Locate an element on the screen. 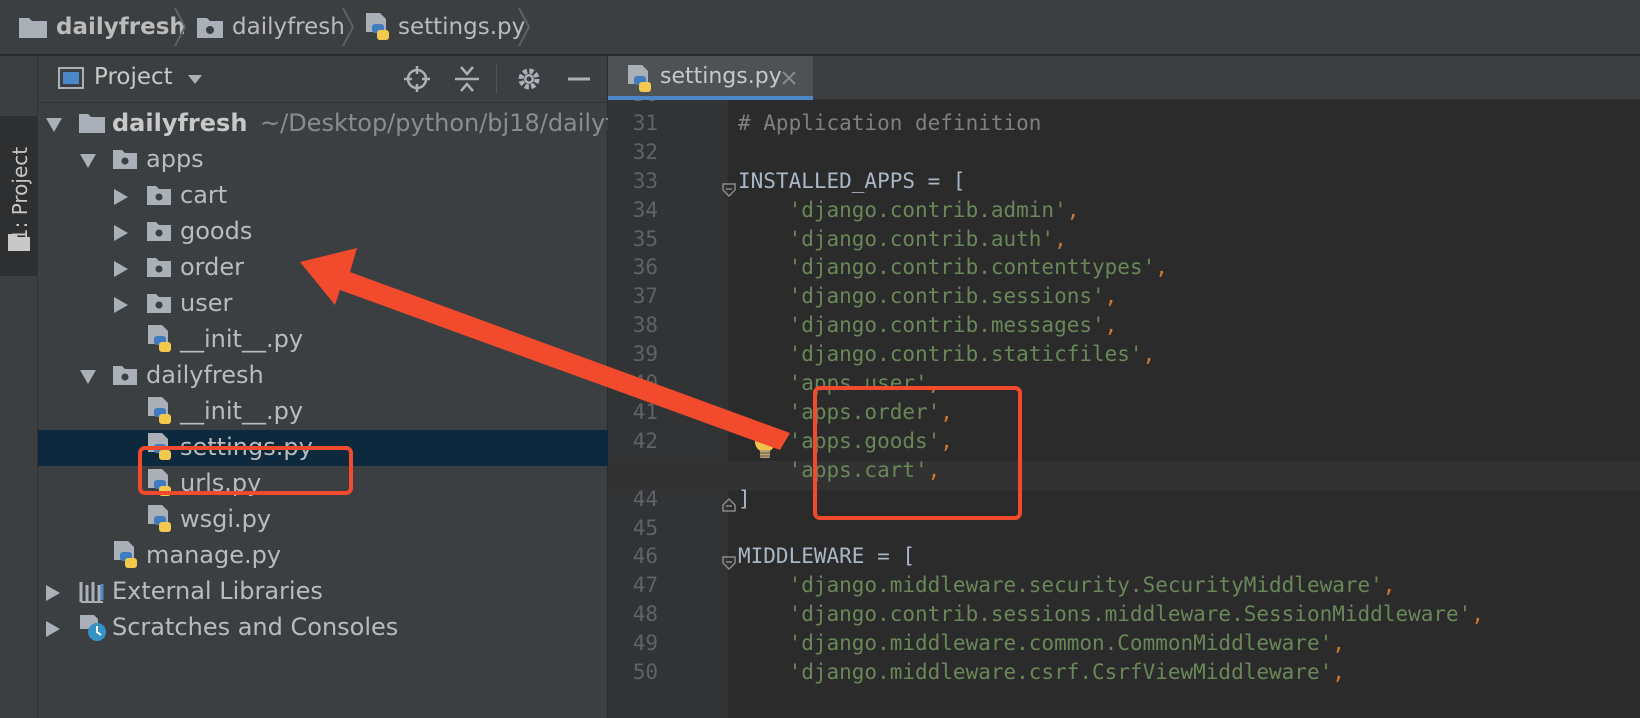 The image size is (1640, 718). tree-item-settings-py: settings.py is located at coordinates (323, 448).